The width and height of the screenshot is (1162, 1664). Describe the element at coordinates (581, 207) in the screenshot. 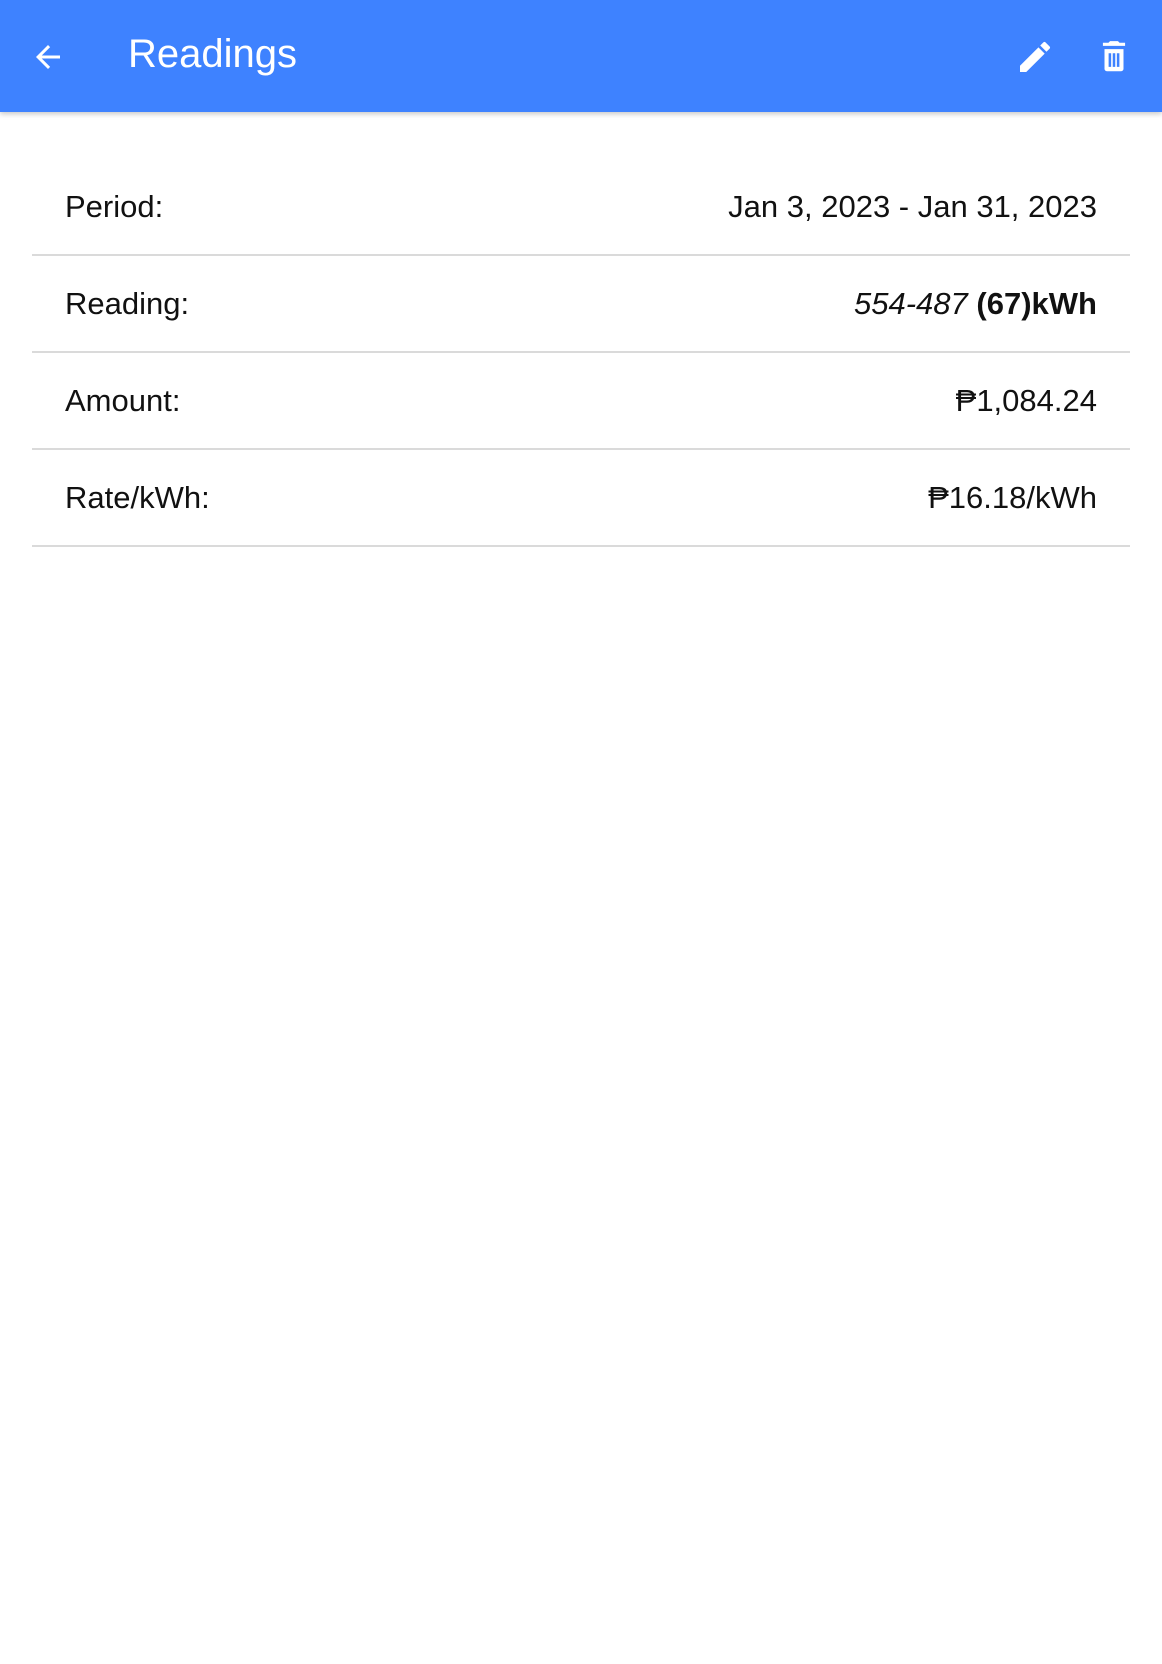

I see `period-row: Period: Jan 3, 2023 - Jan 31, 2023` at that location.